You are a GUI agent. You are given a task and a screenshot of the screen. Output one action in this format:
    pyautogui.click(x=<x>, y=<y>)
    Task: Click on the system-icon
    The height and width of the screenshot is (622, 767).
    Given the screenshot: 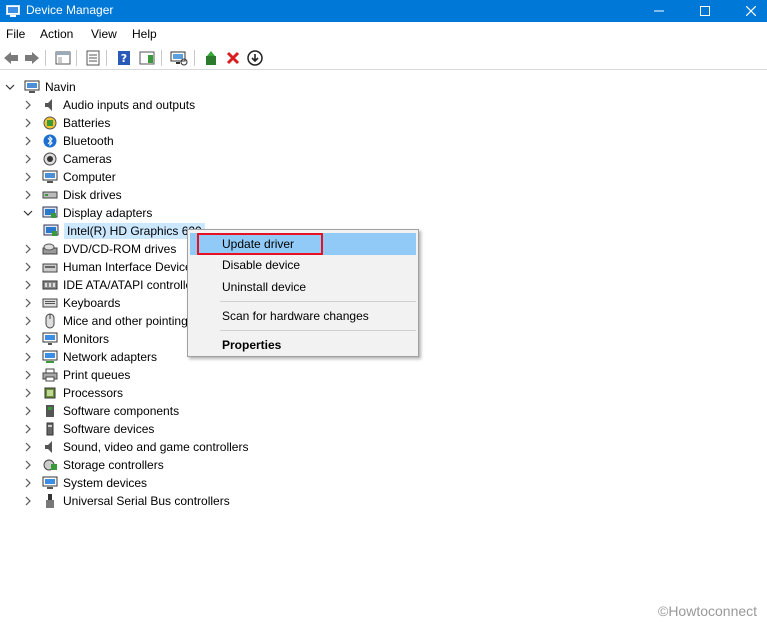 What is the action you would take?
    pyautogui.click(x=50, y=483)
    